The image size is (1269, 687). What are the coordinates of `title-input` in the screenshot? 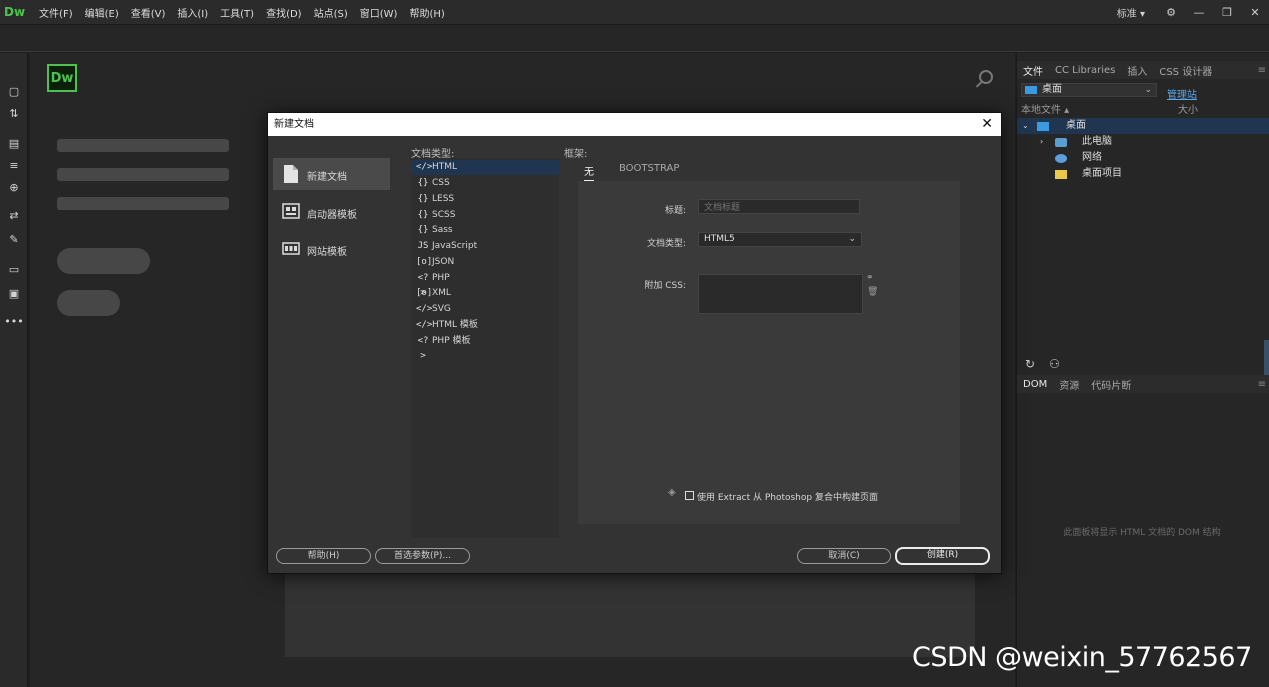 It's located at (779, 206).